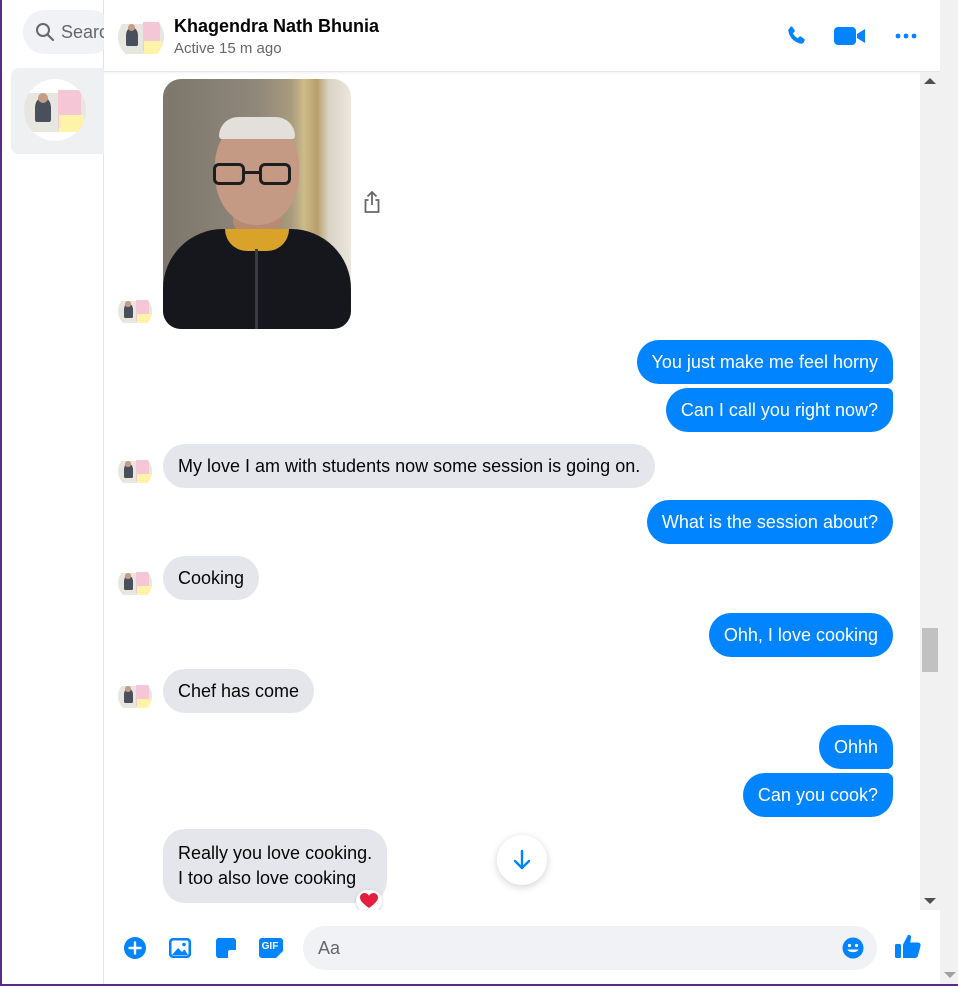 Image resolution: width=958 pixels, height=986 pixels. I want to click on plus-circle-icon, so click(135, 948).